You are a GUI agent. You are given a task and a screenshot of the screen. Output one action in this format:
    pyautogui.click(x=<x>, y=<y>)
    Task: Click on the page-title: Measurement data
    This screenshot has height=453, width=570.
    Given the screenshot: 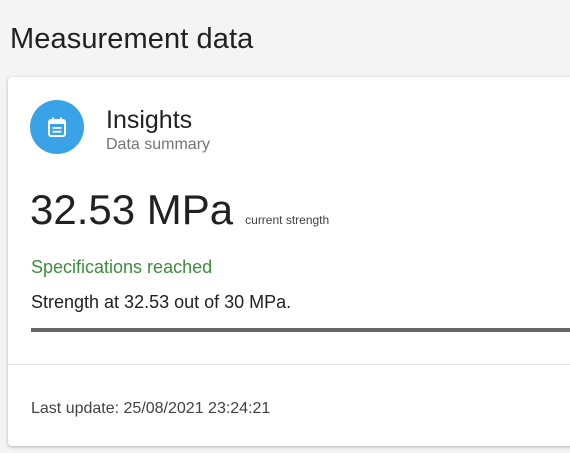 What is the action you would take?
    pyautogui.click(x=132, y=39)
    